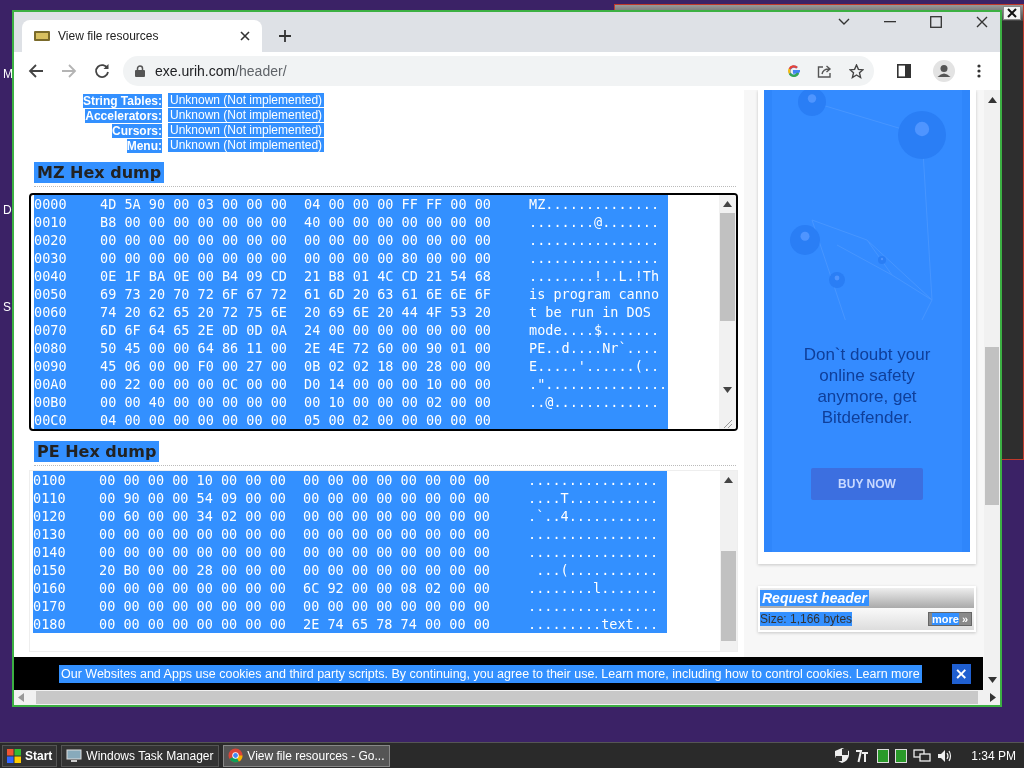 This screenshot has width=1024, height=768. Describe the element at coordinates (194, 204) in the screenshot. I see `hex-bytes: 4D 5A 90 00 03 00 00 00` at that location.